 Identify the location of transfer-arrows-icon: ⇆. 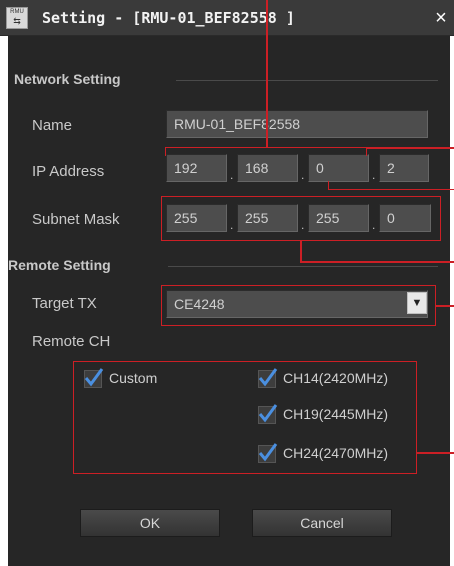
(17, 21).